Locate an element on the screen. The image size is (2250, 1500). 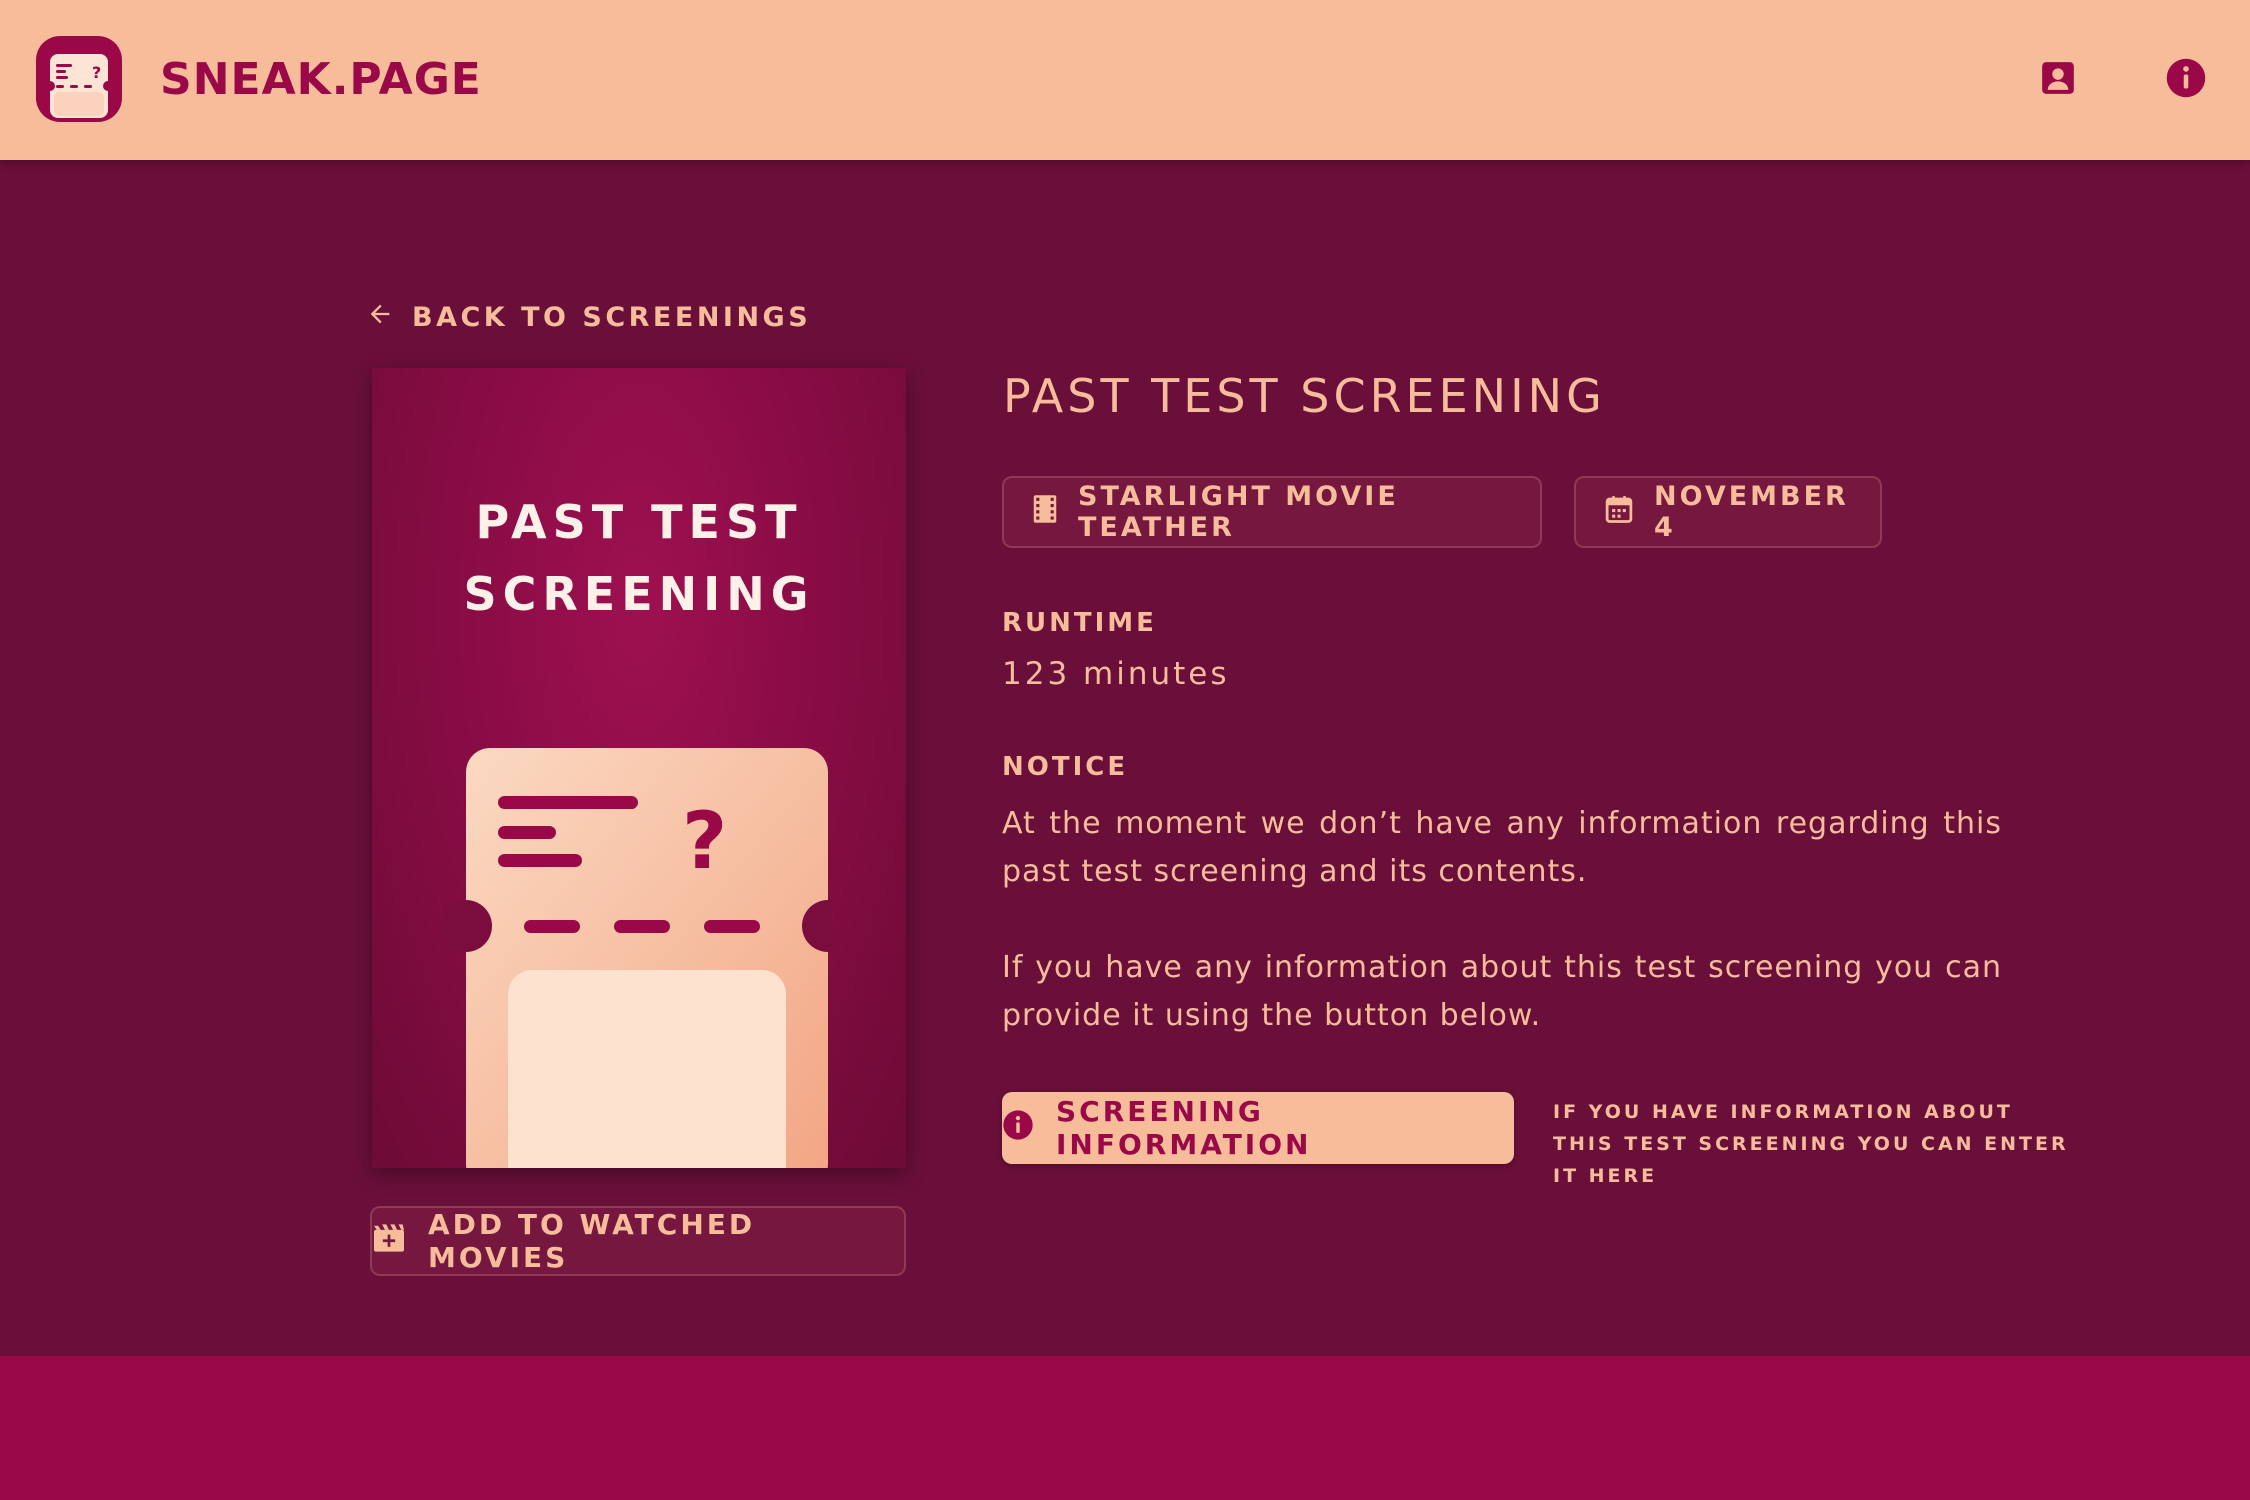
arrow-left-icon is located at coordinates (380, 317).